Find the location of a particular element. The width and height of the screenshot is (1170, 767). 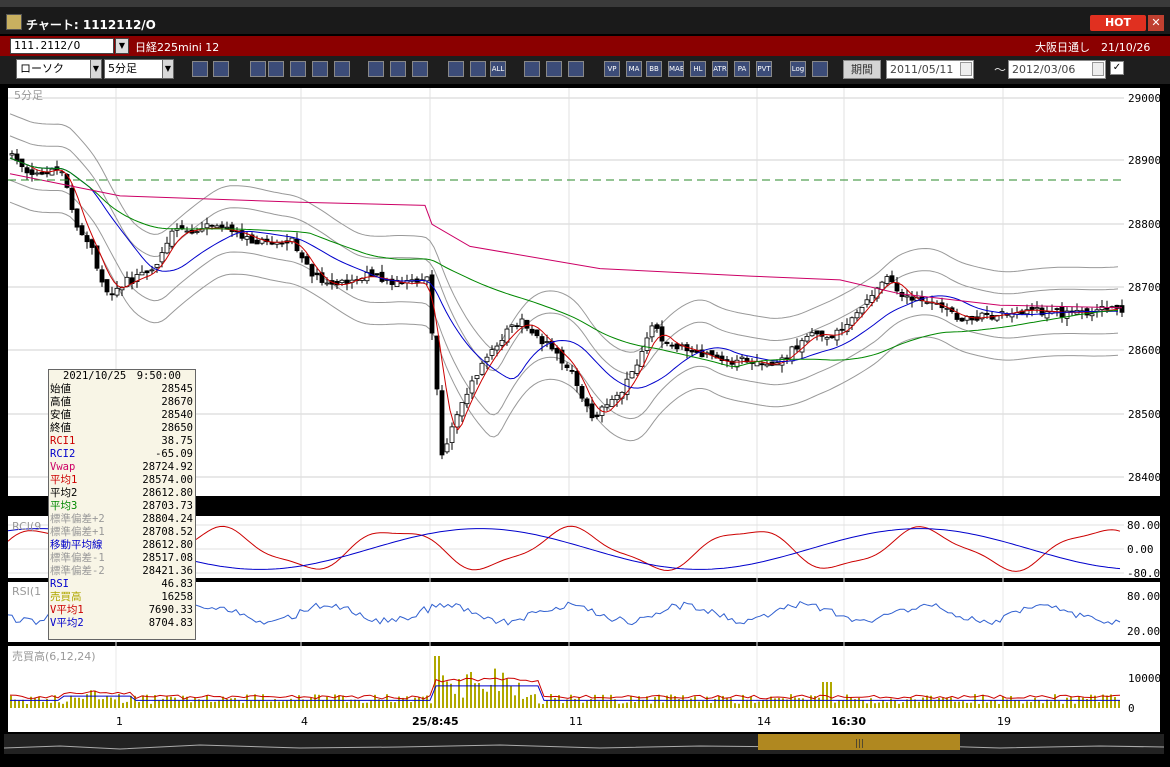

hot-button: HOT is located at coordinates (1118, 23).